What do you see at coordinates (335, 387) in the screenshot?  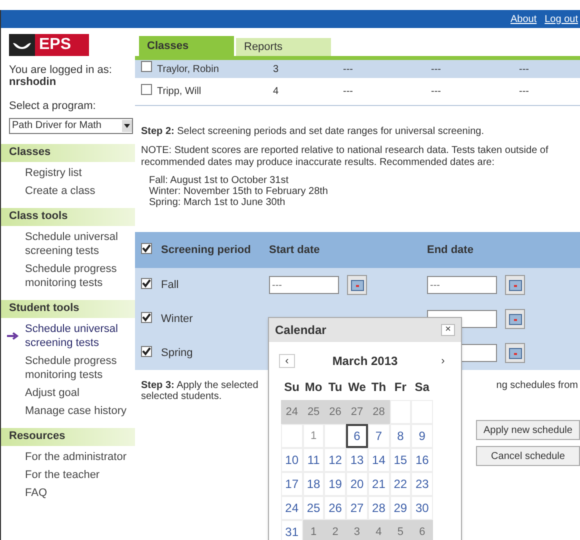 I see `weekday-label: Tu` at bounding box center [335, 387].